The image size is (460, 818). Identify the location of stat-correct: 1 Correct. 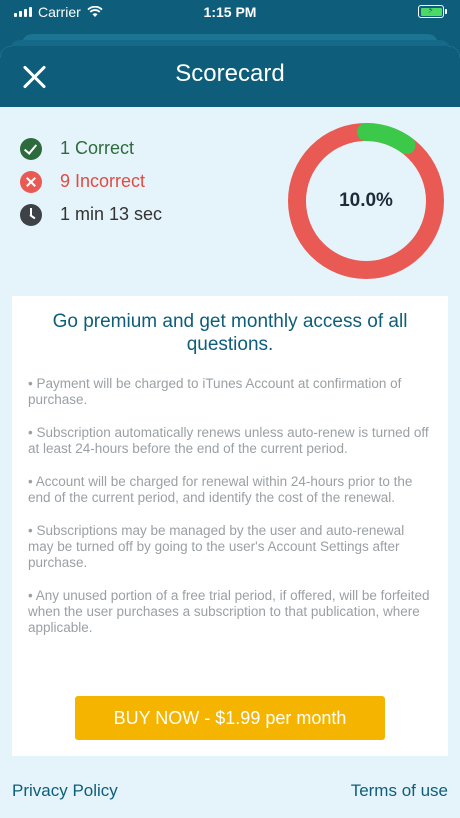
(91, 148).